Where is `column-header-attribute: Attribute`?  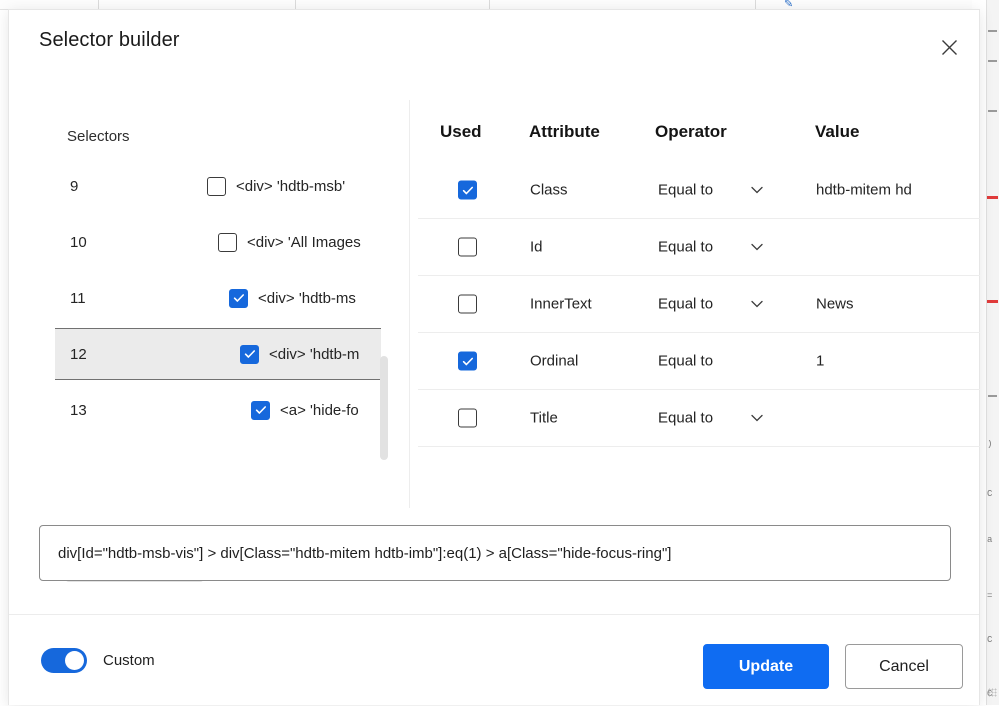 column-header-attribute: Attribute is located at coordinates (564, 131).